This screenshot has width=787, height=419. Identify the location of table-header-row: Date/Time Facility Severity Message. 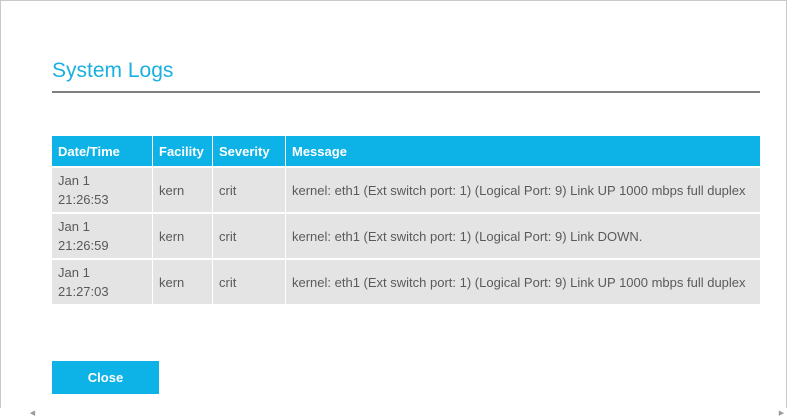
(406, 151).